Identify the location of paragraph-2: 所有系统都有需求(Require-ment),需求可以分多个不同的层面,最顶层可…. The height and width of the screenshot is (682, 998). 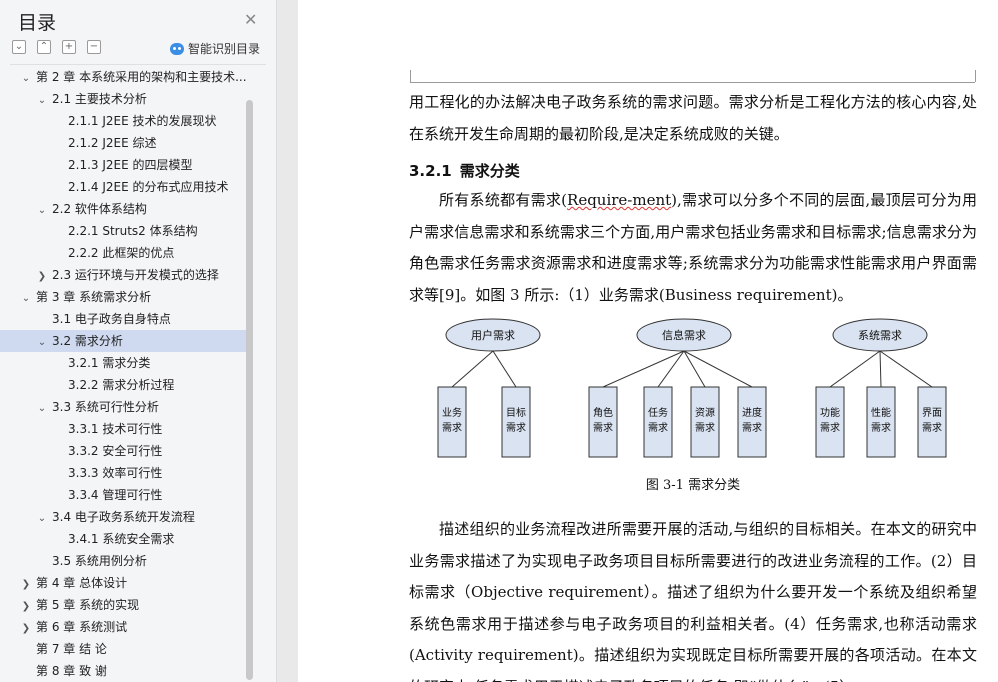
(693, 248).